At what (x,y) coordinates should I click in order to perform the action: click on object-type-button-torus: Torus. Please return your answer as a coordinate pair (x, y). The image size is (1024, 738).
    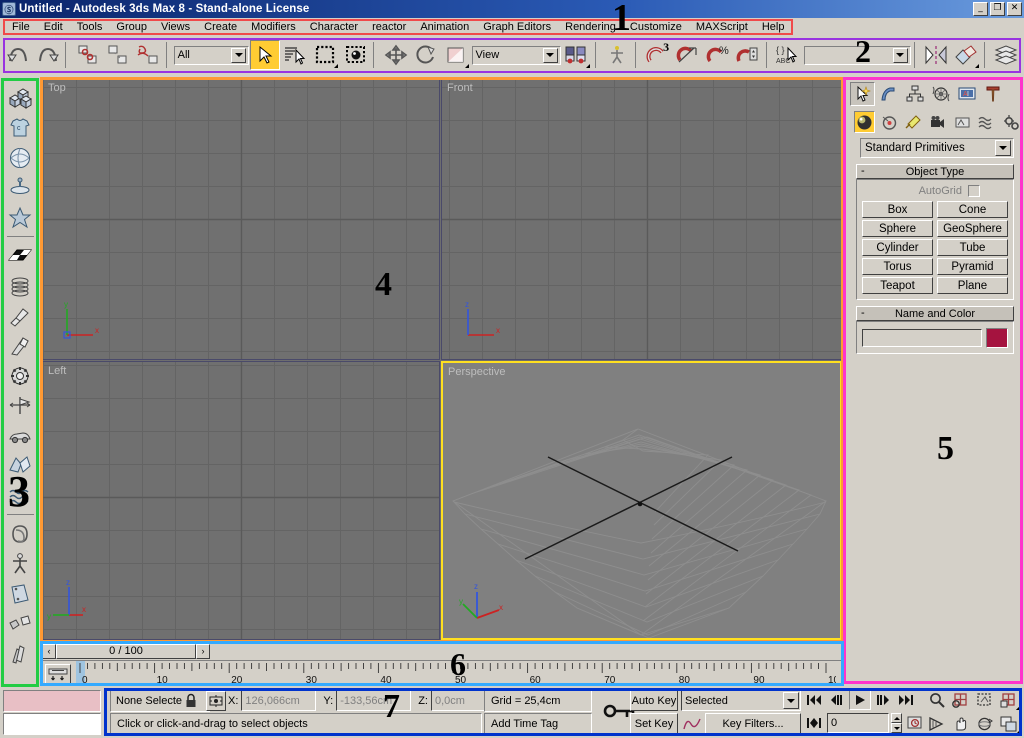
    Looking at the image, I should click on (897, 266).